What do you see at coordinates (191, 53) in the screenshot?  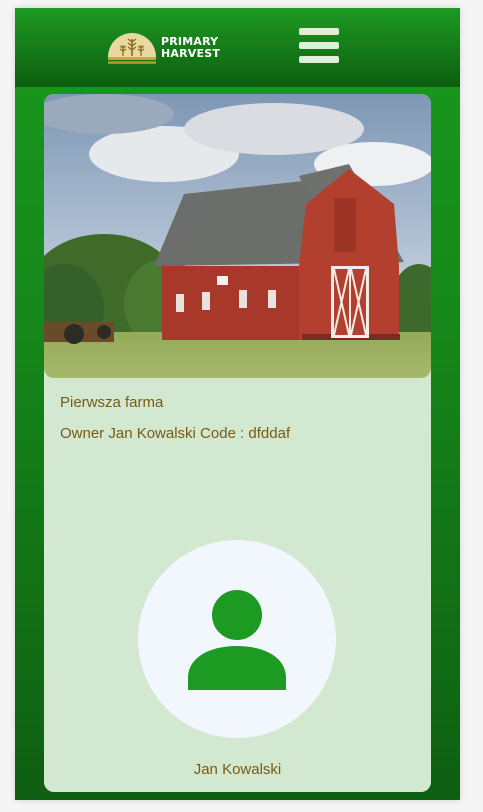 I see `brand-line-2: HARVEST` at bounding box center [191, 53].